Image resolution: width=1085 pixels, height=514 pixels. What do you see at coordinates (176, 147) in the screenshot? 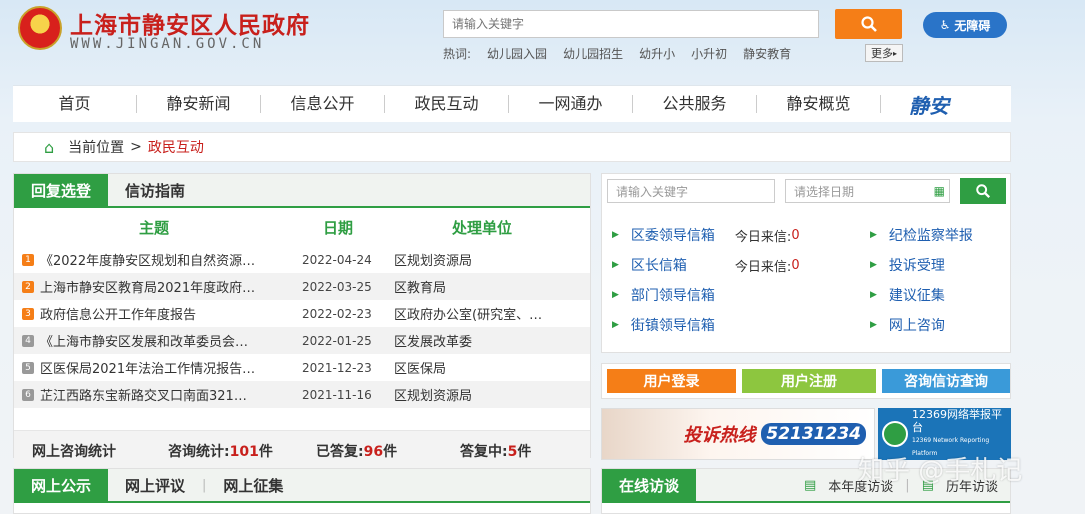
I see `breadcrumb-current: 政民互动` at bounding box center [176, 147].